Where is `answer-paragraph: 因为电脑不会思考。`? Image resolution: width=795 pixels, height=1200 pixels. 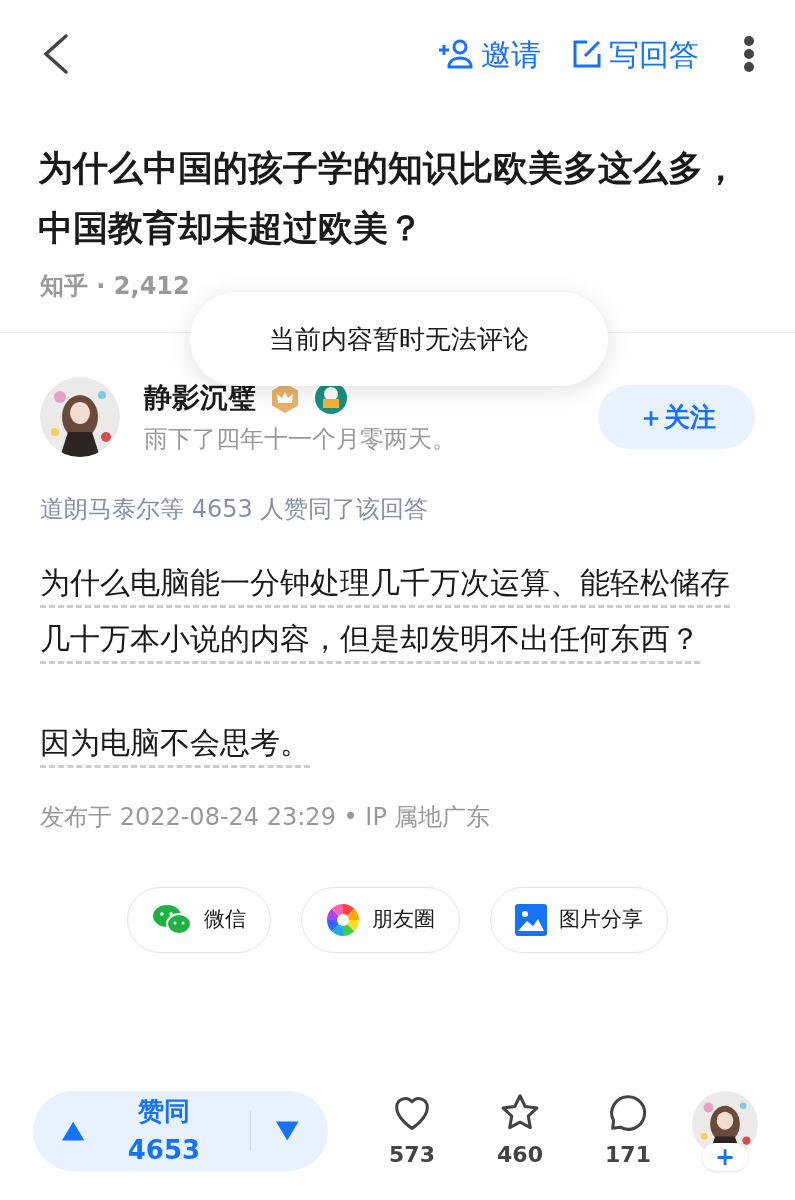 answer-paragraph: 因为电脑不会思考。 is located at coordinates (175, 743).